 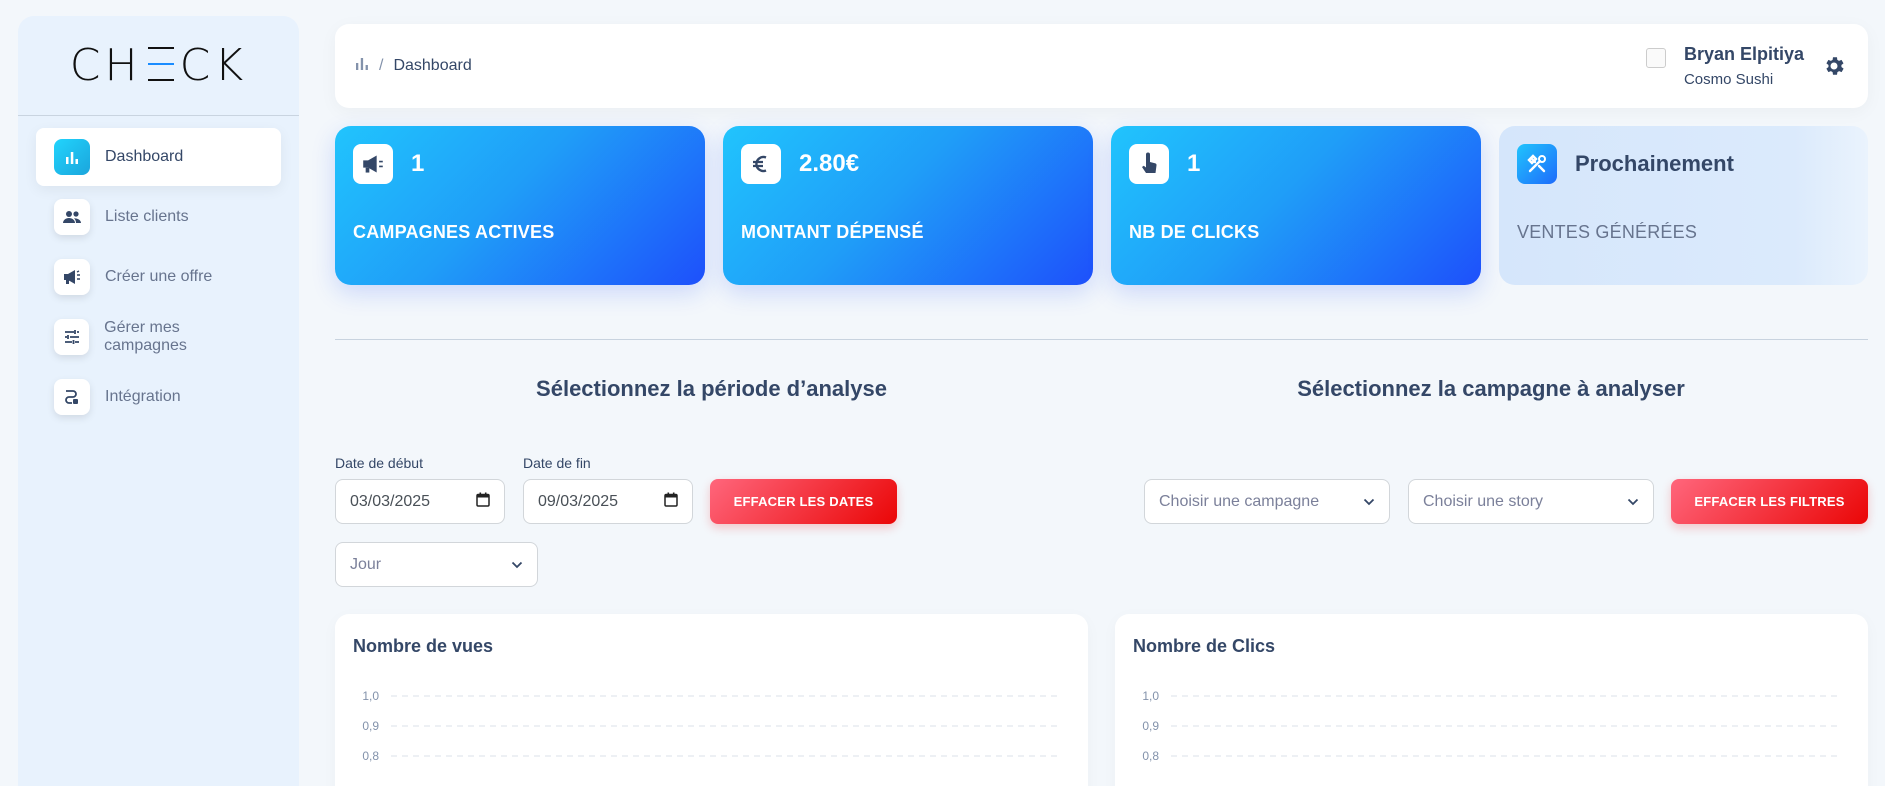 I want to click on stat-card-sales: Prochainement VENTES GÉNÉRÉES, so click(x=1683, y=205).